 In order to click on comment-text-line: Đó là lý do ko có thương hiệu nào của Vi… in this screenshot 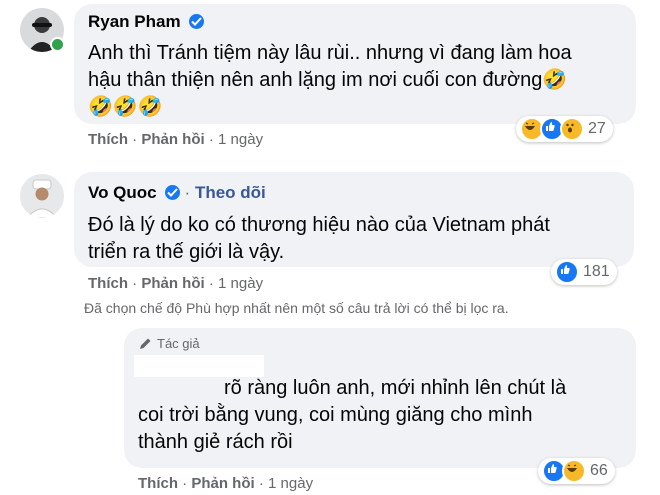, I will do `click(319, 225)`.